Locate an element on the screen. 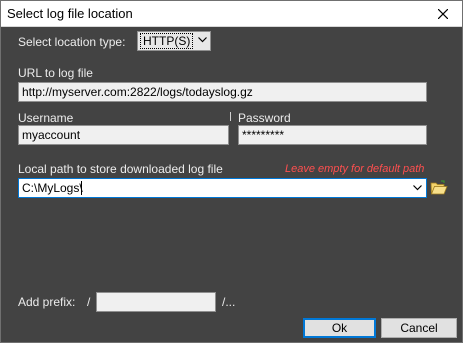 The image size is (463, 343). browse-folder-button is located at coordinates (439, 188).